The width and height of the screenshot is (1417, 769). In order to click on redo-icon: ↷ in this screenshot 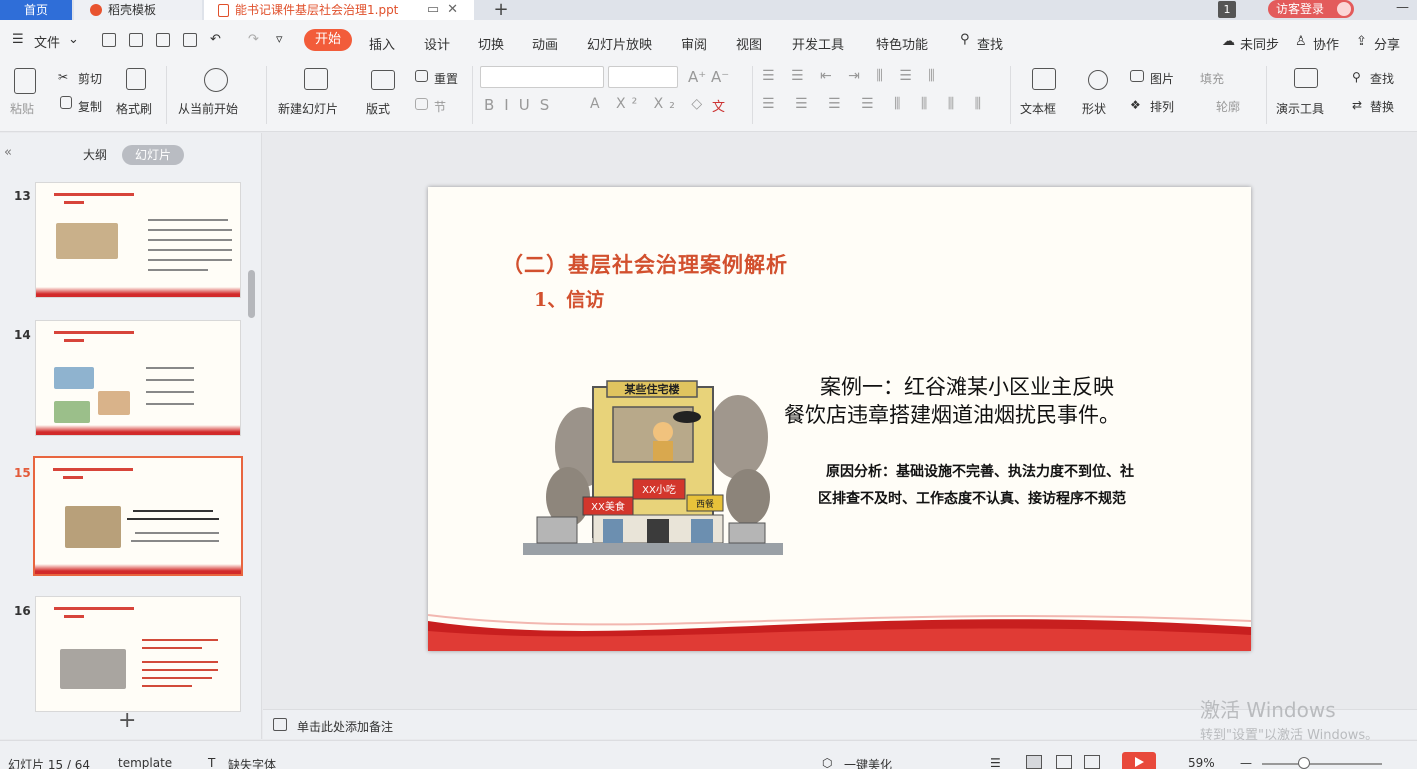, I will do `click(253, 39)`.